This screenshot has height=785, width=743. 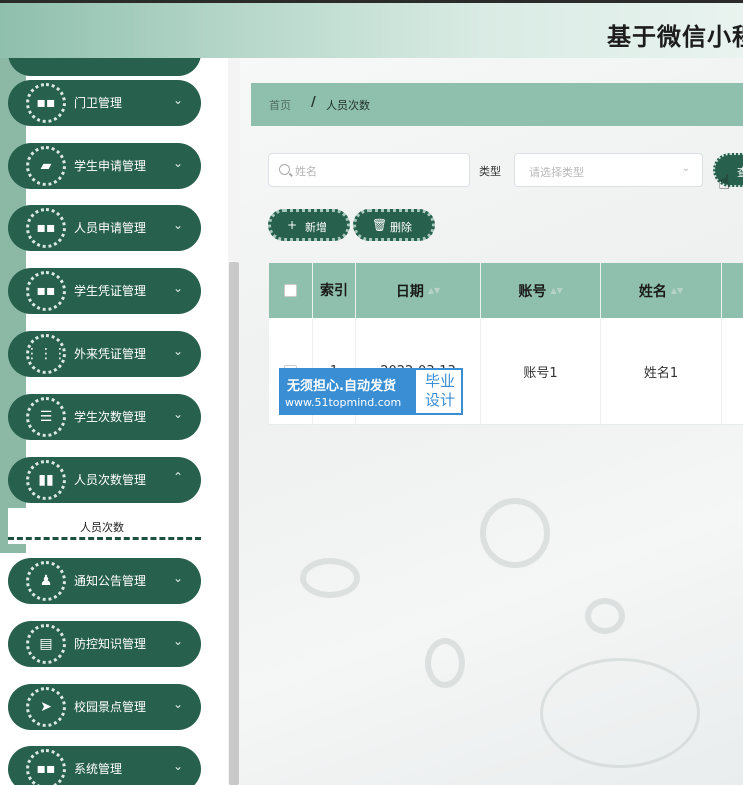 I want to click on sidebar-item-label: 防控知识管理, so click(x=110, y=644).